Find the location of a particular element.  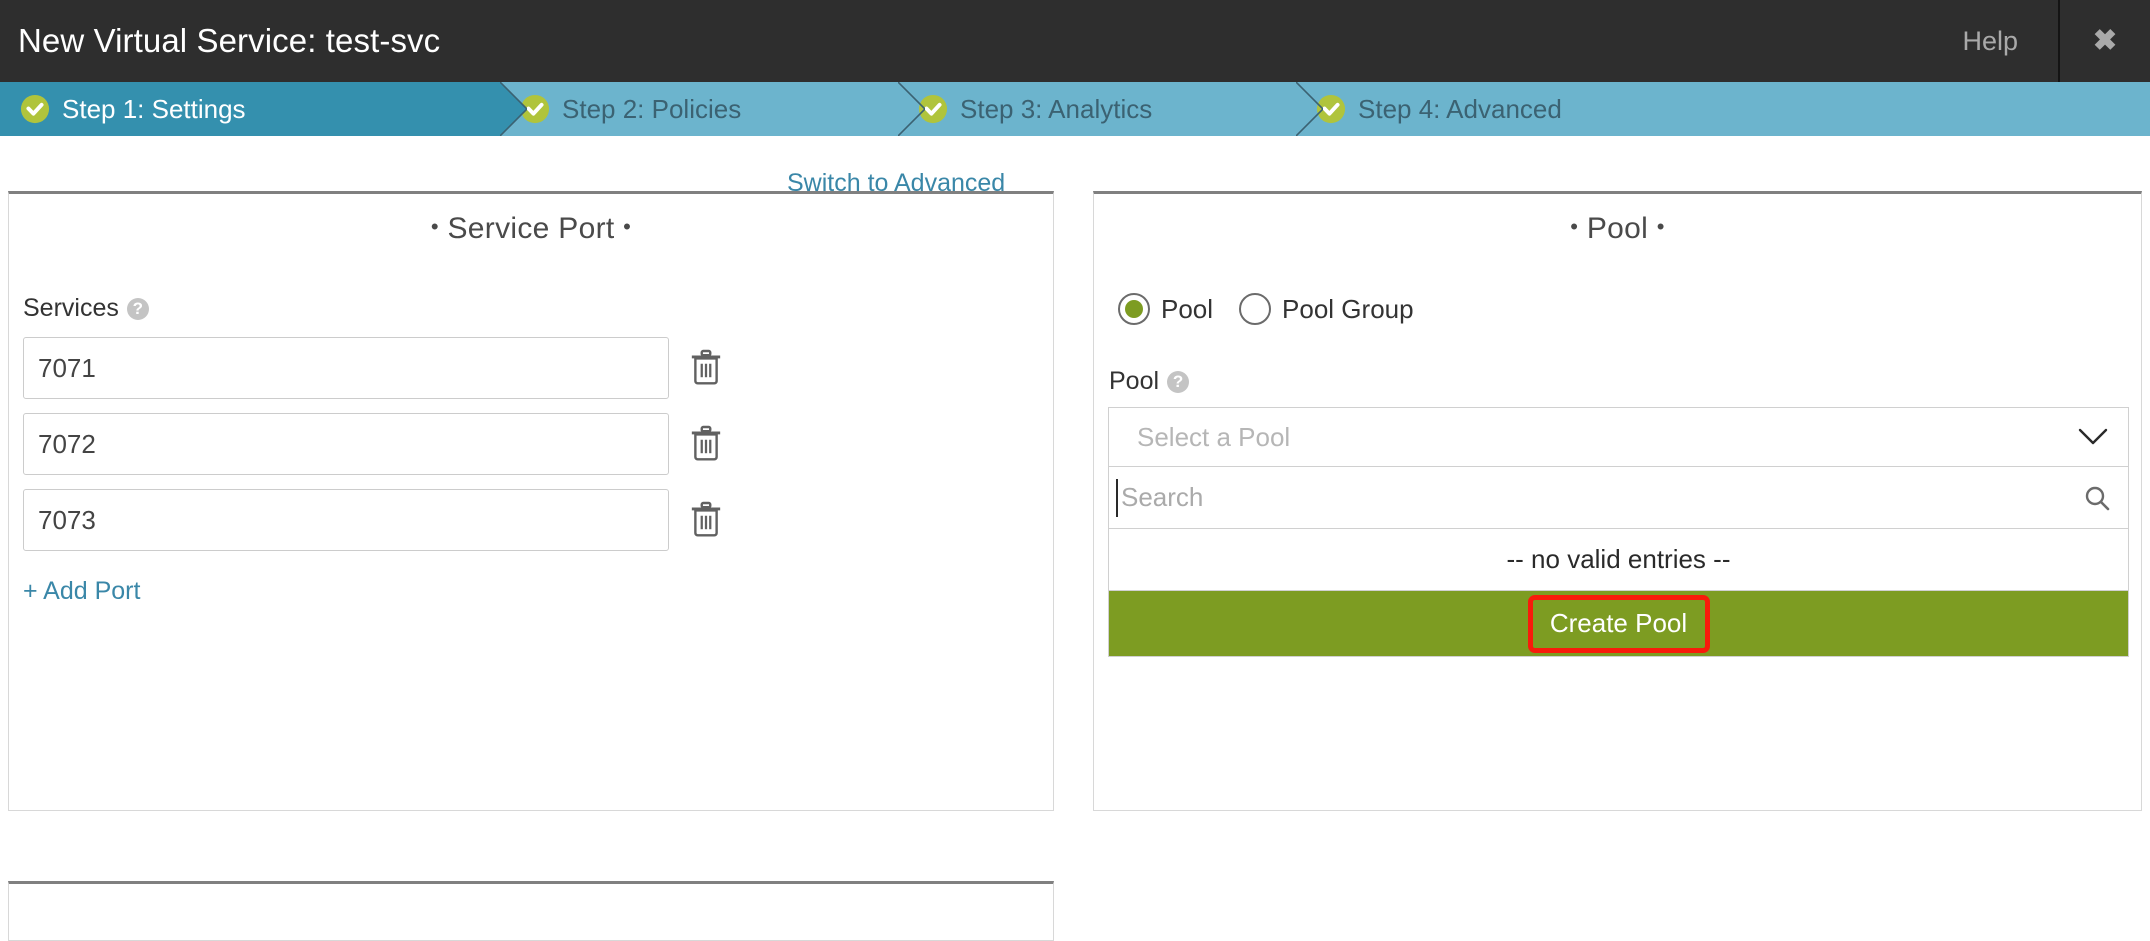

pool-dropdown-empty-message: -- no valid entries -- is located at coordinates (1618, 560).